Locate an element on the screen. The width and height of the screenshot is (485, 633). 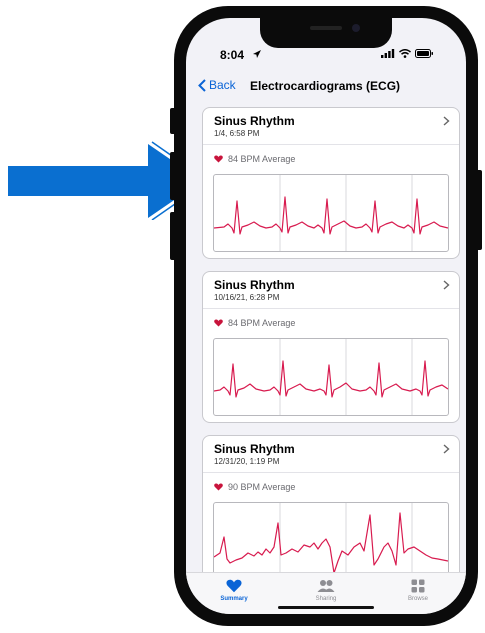
status-icons is located at coordinates (407, 53).